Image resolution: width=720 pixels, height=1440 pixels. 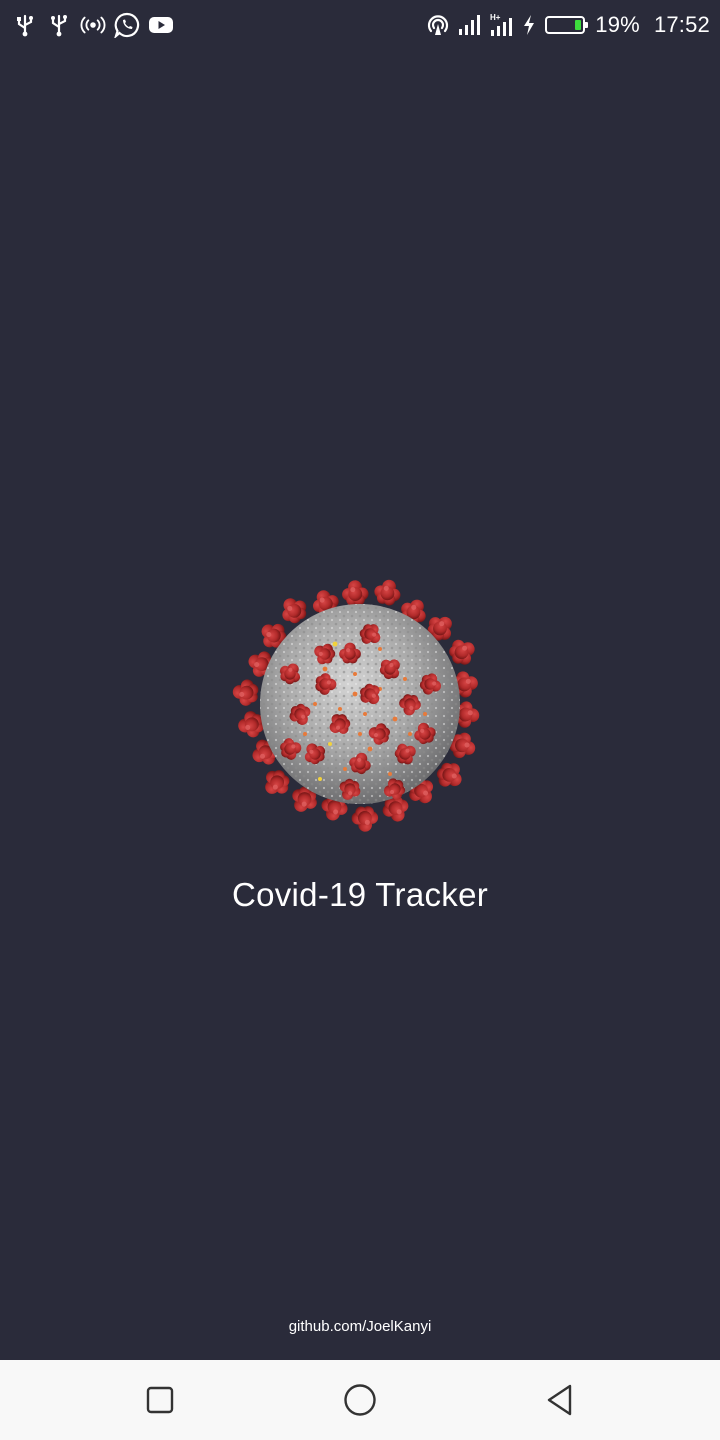 I want to click on recents-button, so click(x=160, y=1400).